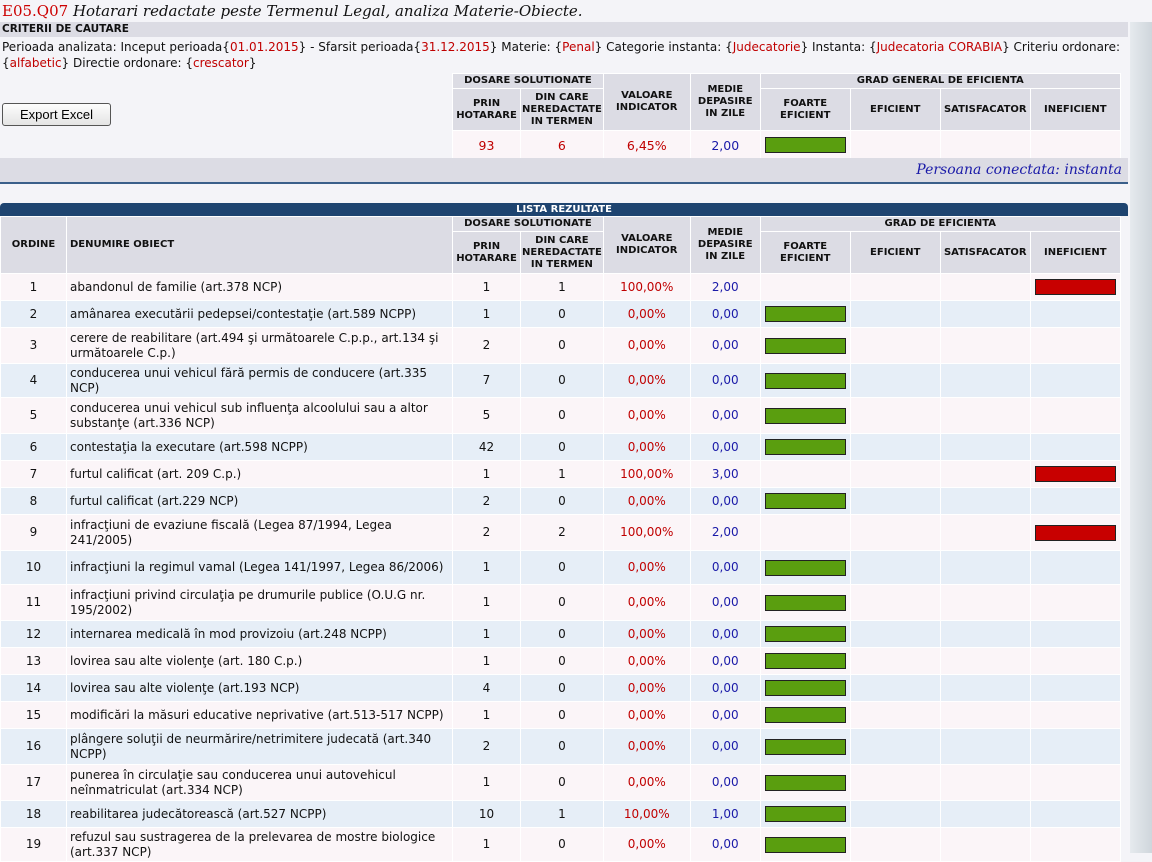  What do you see at coordinates (33, 746) in the screenshot?
I see `row-ordine: 16` at bounding box center [33, 746].